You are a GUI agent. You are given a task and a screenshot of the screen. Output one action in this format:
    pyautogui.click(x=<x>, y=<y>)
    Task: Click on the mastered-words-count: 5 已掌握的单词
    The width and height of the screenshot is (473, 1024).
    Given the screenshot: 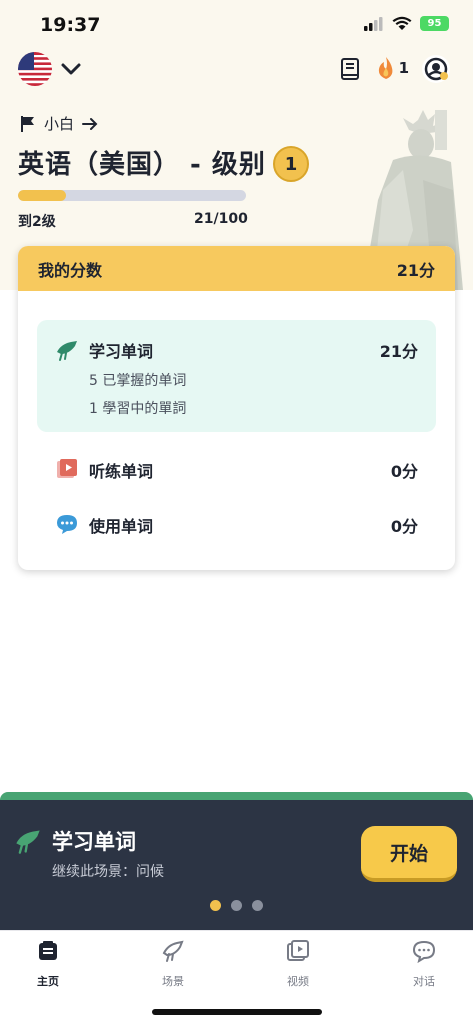 What is the action you would take?
    pyautogui.click(x=138, y=381)
    